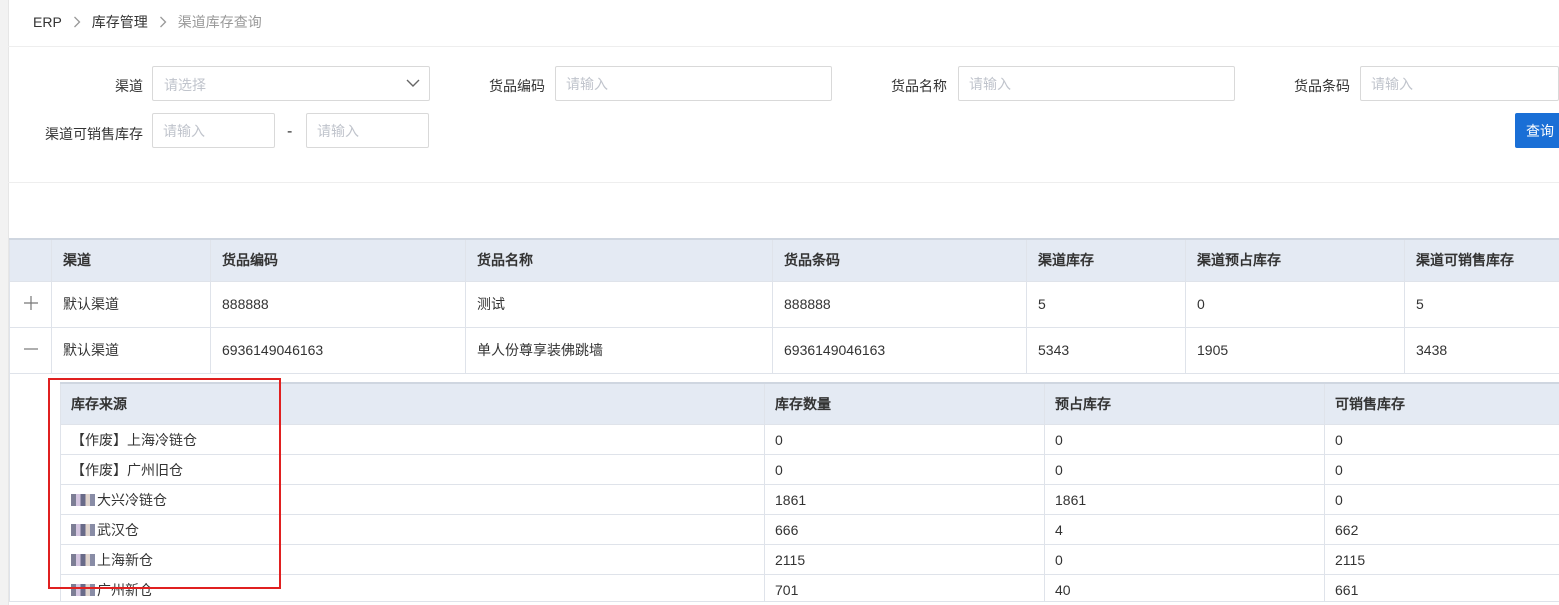  Describe the element at coordinates (919, 86) in the screenshot. I see `sku-name-label: 货品名称` at that location.